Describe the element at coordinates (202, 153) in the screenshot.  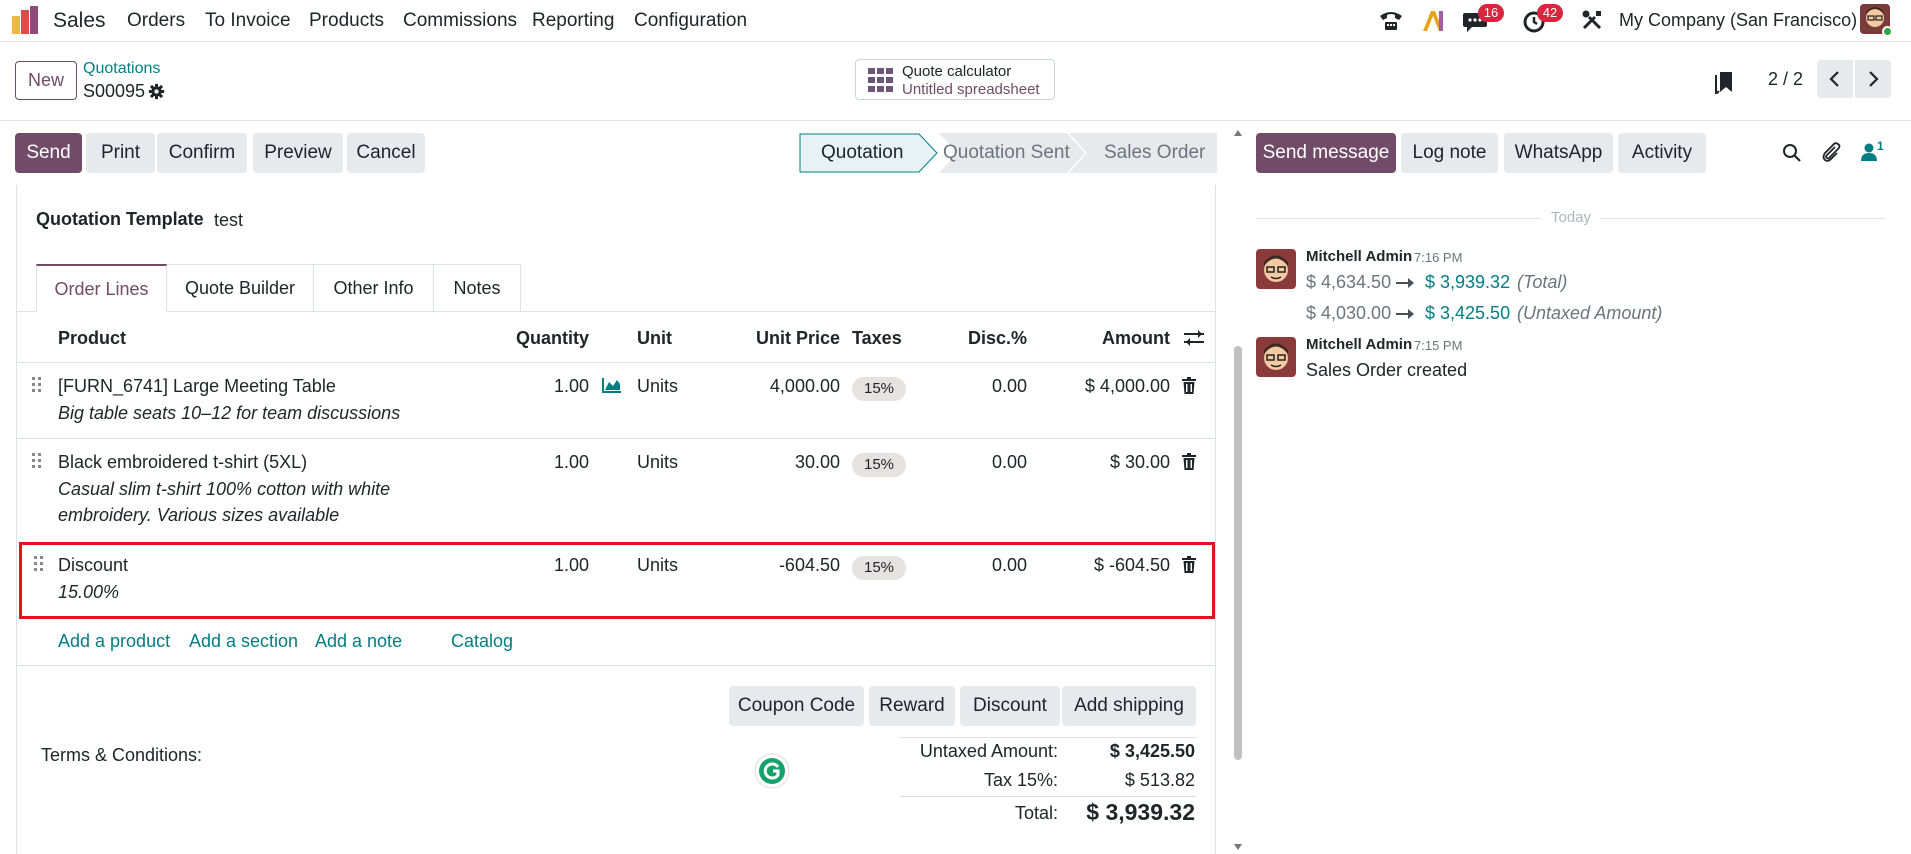
I see `confirm-button: Confirm` at that location.